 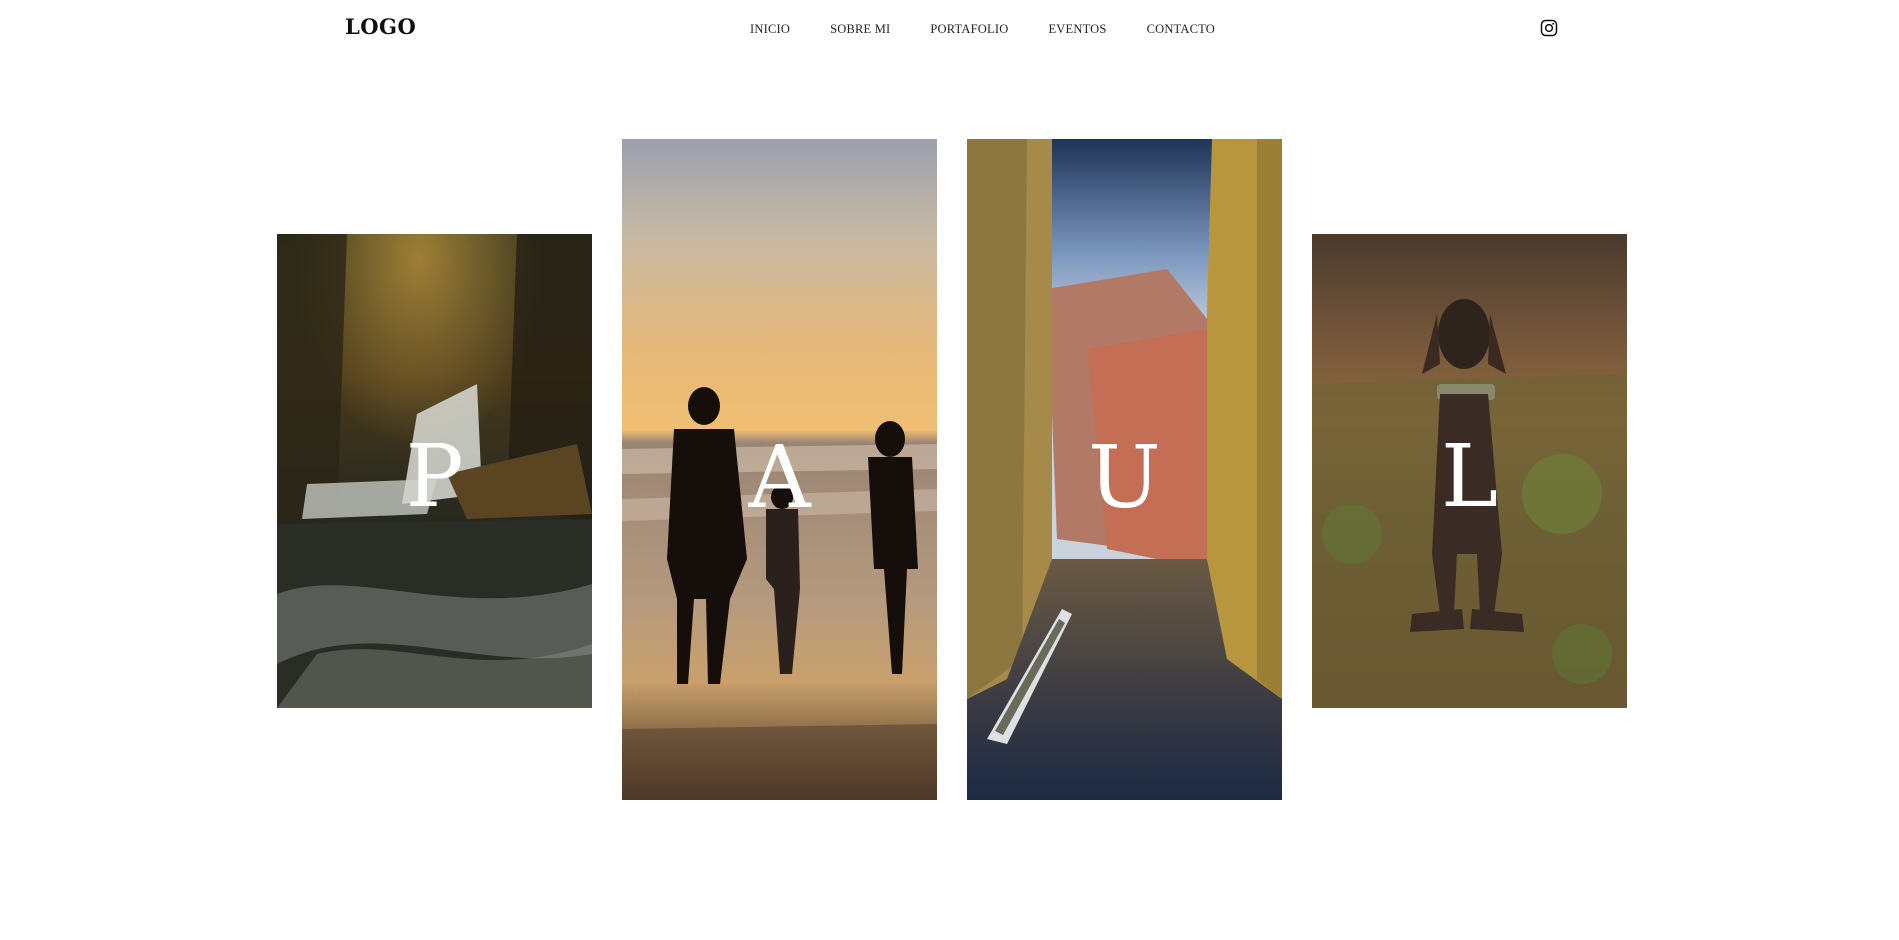 What do you see at coordinates (770, 29) in the screenshot?
I see `nav-inicio: INICIO` at bounding box center [770, 29].